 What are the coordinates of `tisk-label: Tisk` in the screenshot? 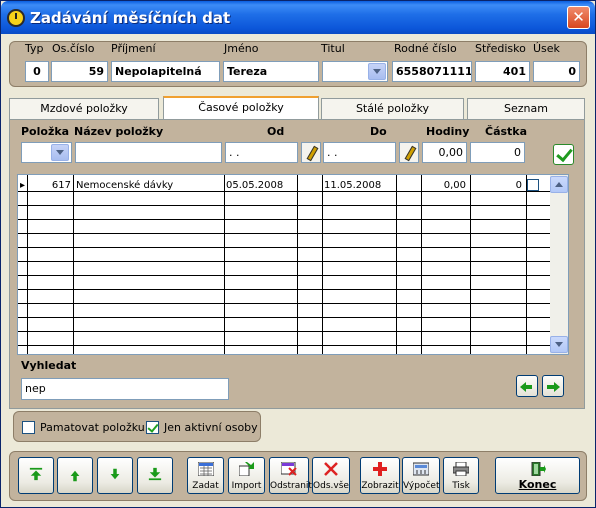 It's located at (461, 486).